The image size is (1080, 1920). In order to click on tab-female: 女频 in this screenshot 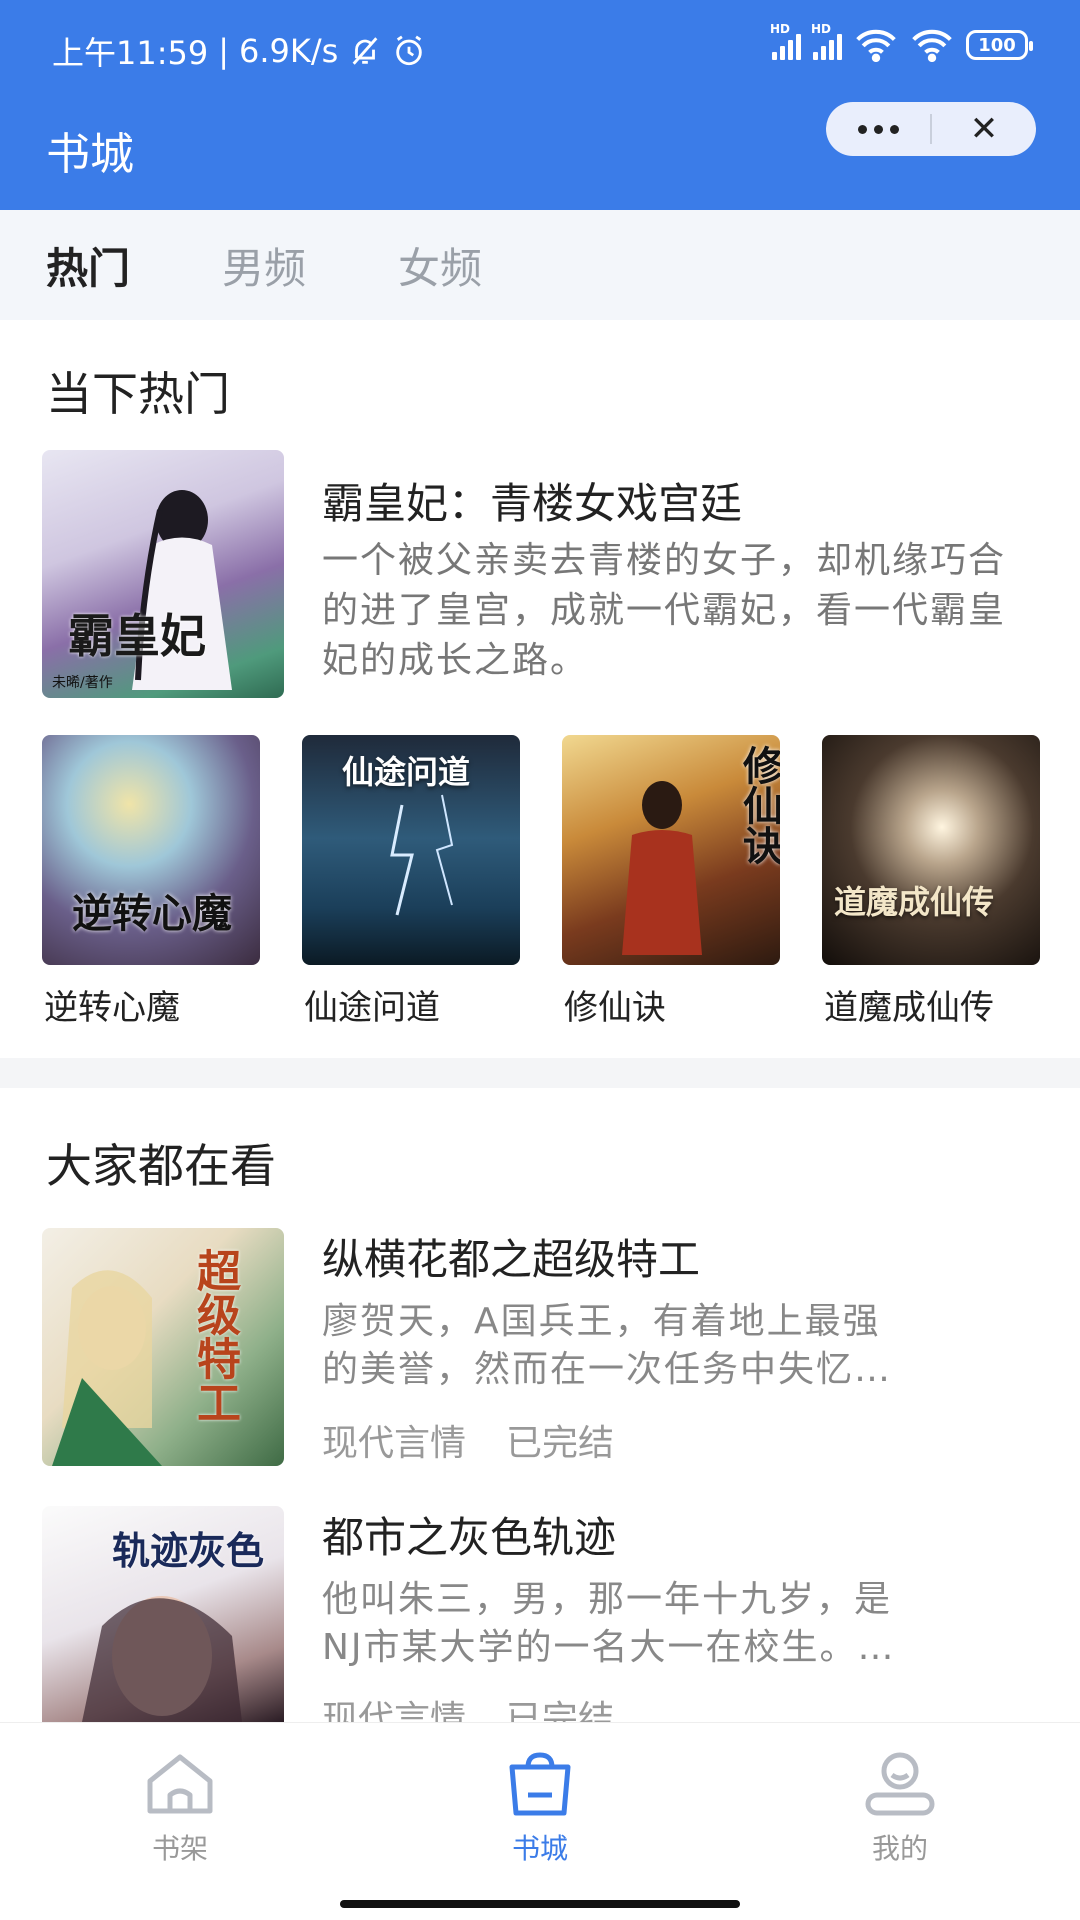, I will do `click(440, 265)`.